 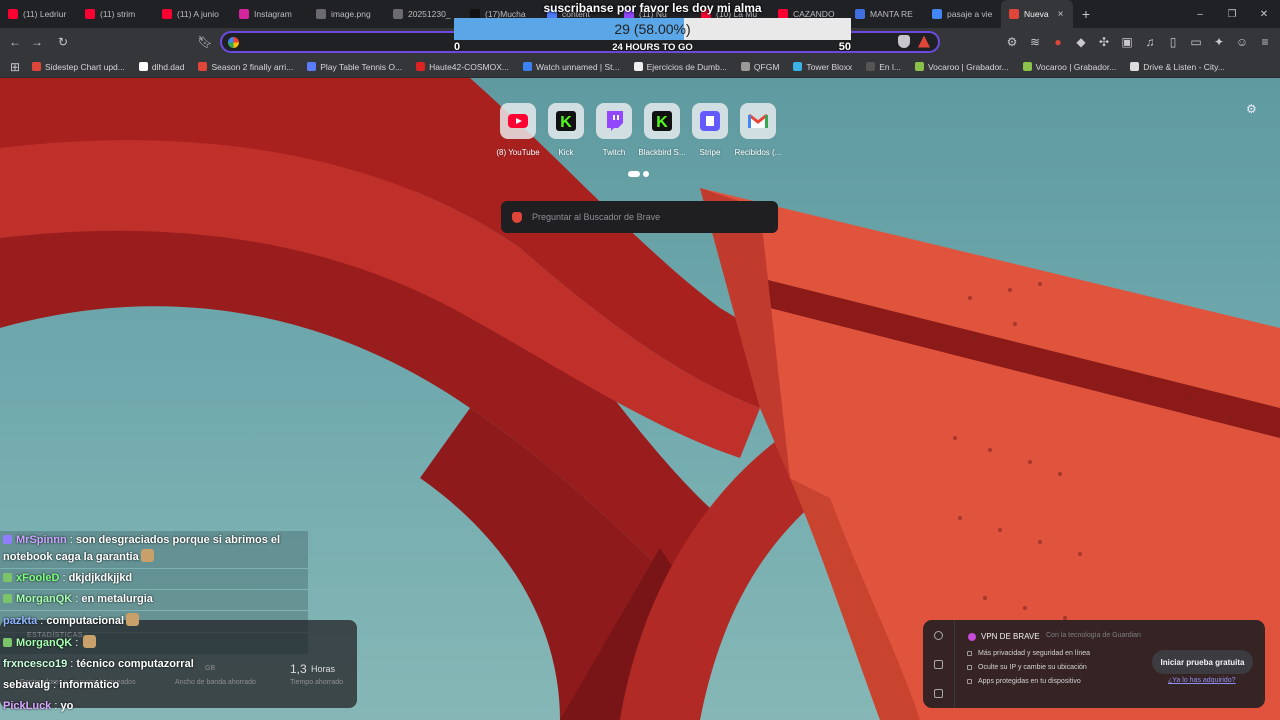 I want to click on top-site-tile: Stripe, so click(x=710, y=130).